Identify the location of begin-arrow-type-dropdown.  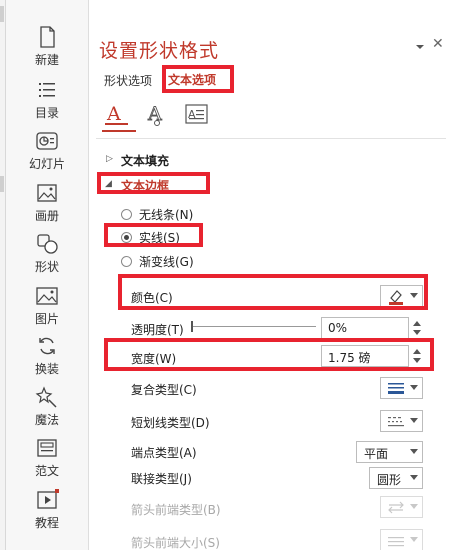
(401, 507).